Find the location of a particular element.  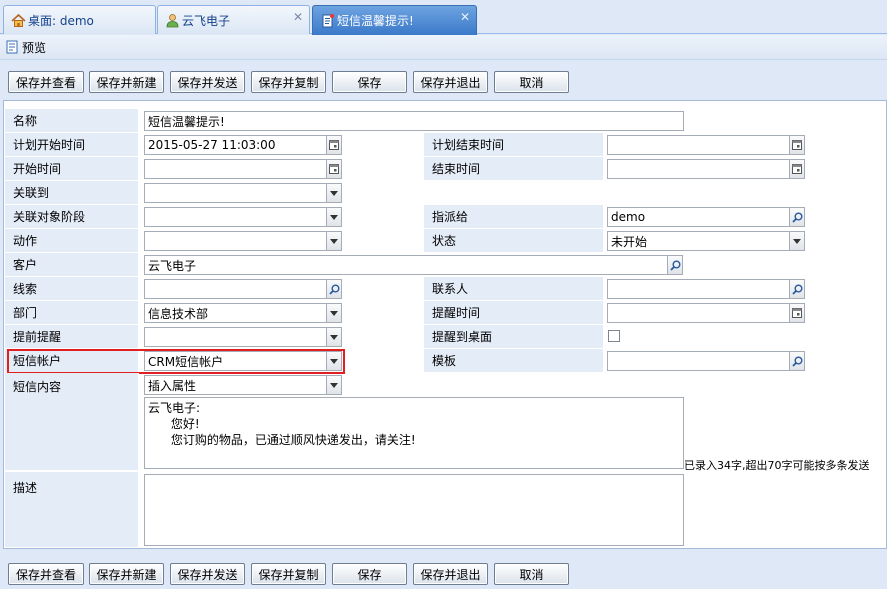

highlight-box is located at coordinates (176, 361).